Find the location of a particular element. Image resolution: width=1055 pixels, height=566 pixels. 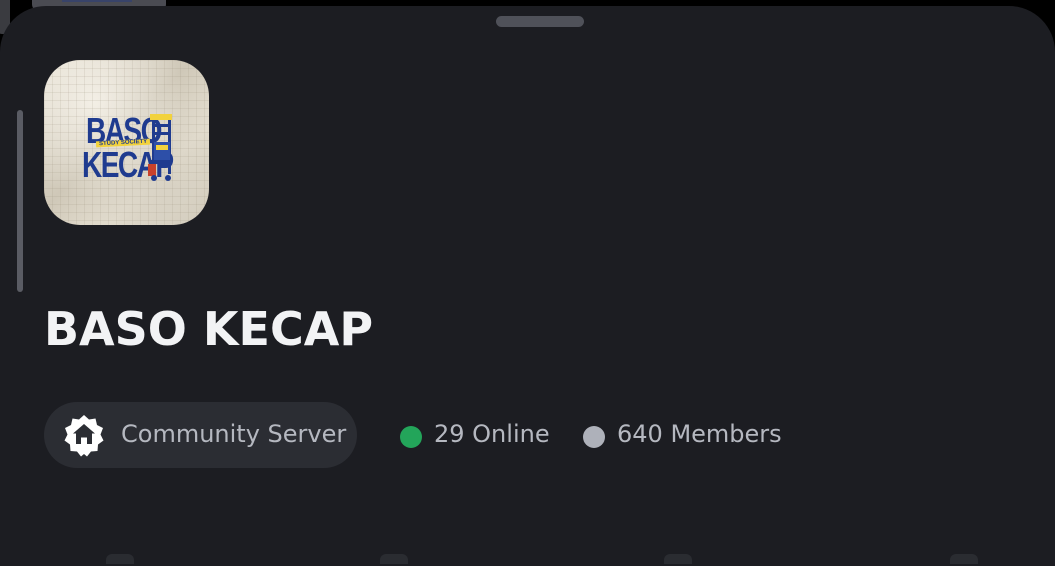

online-status-dot is located at coordinates (411, 437).